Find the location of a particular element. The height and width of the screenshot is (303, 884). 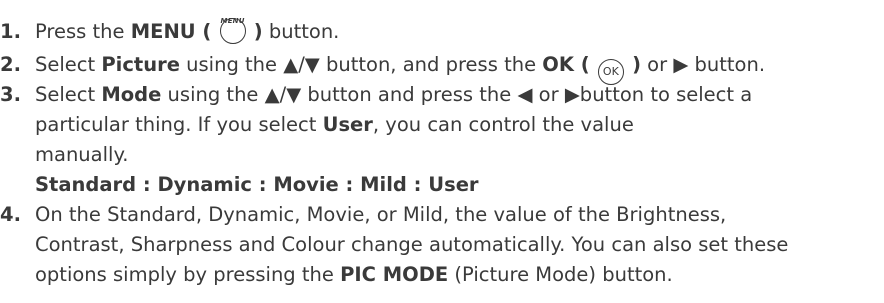

pic-mode-label: PIC MODE is located at coordinates (394, 274).